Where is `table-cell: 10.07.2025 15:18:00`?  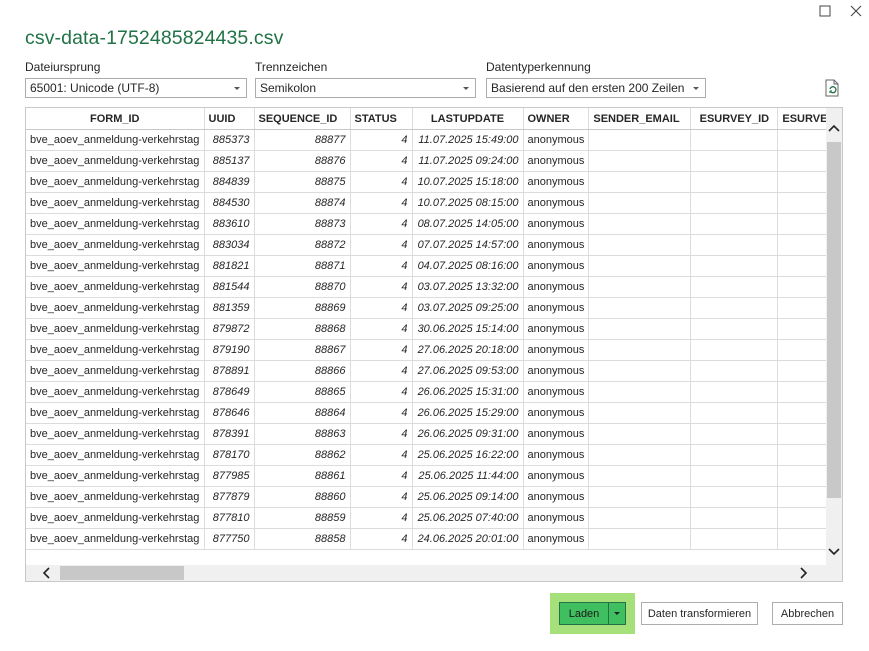 table-cell: 10.07.2025 15:18:00 is located at coordinates (468, 182).